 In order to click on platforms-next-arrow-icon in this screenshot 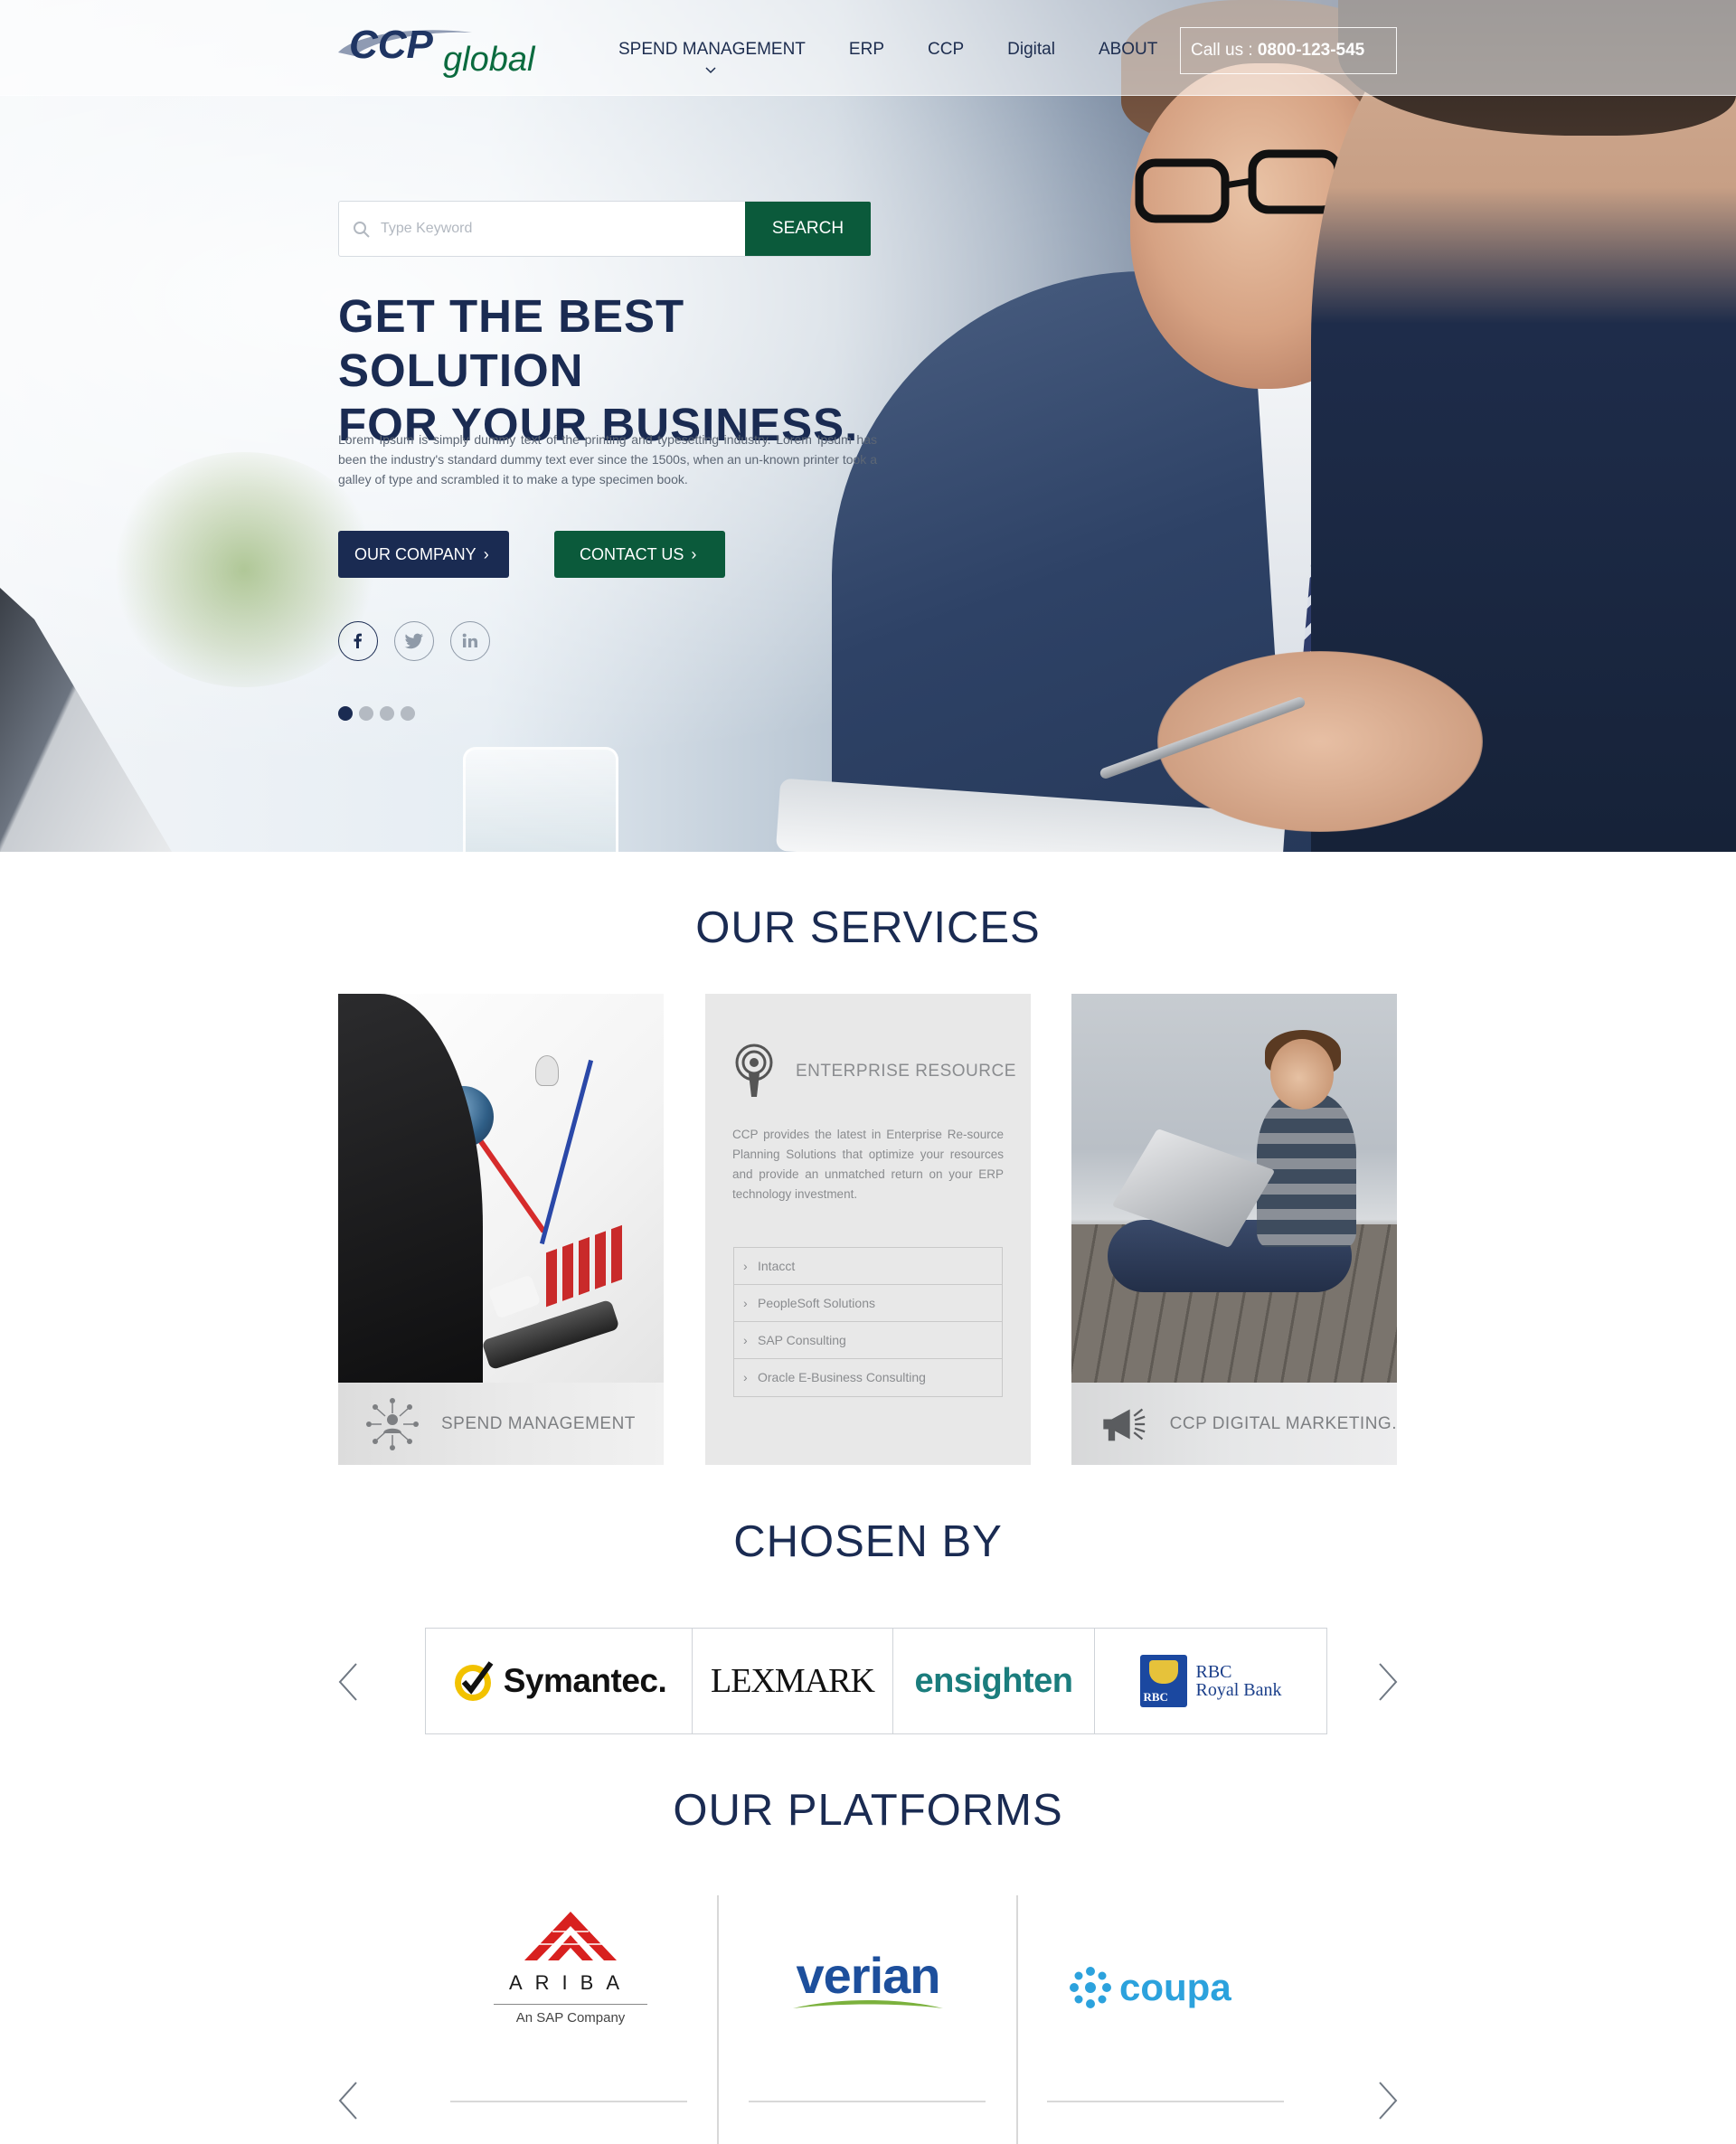, I will do `click(1387, 2100)`.